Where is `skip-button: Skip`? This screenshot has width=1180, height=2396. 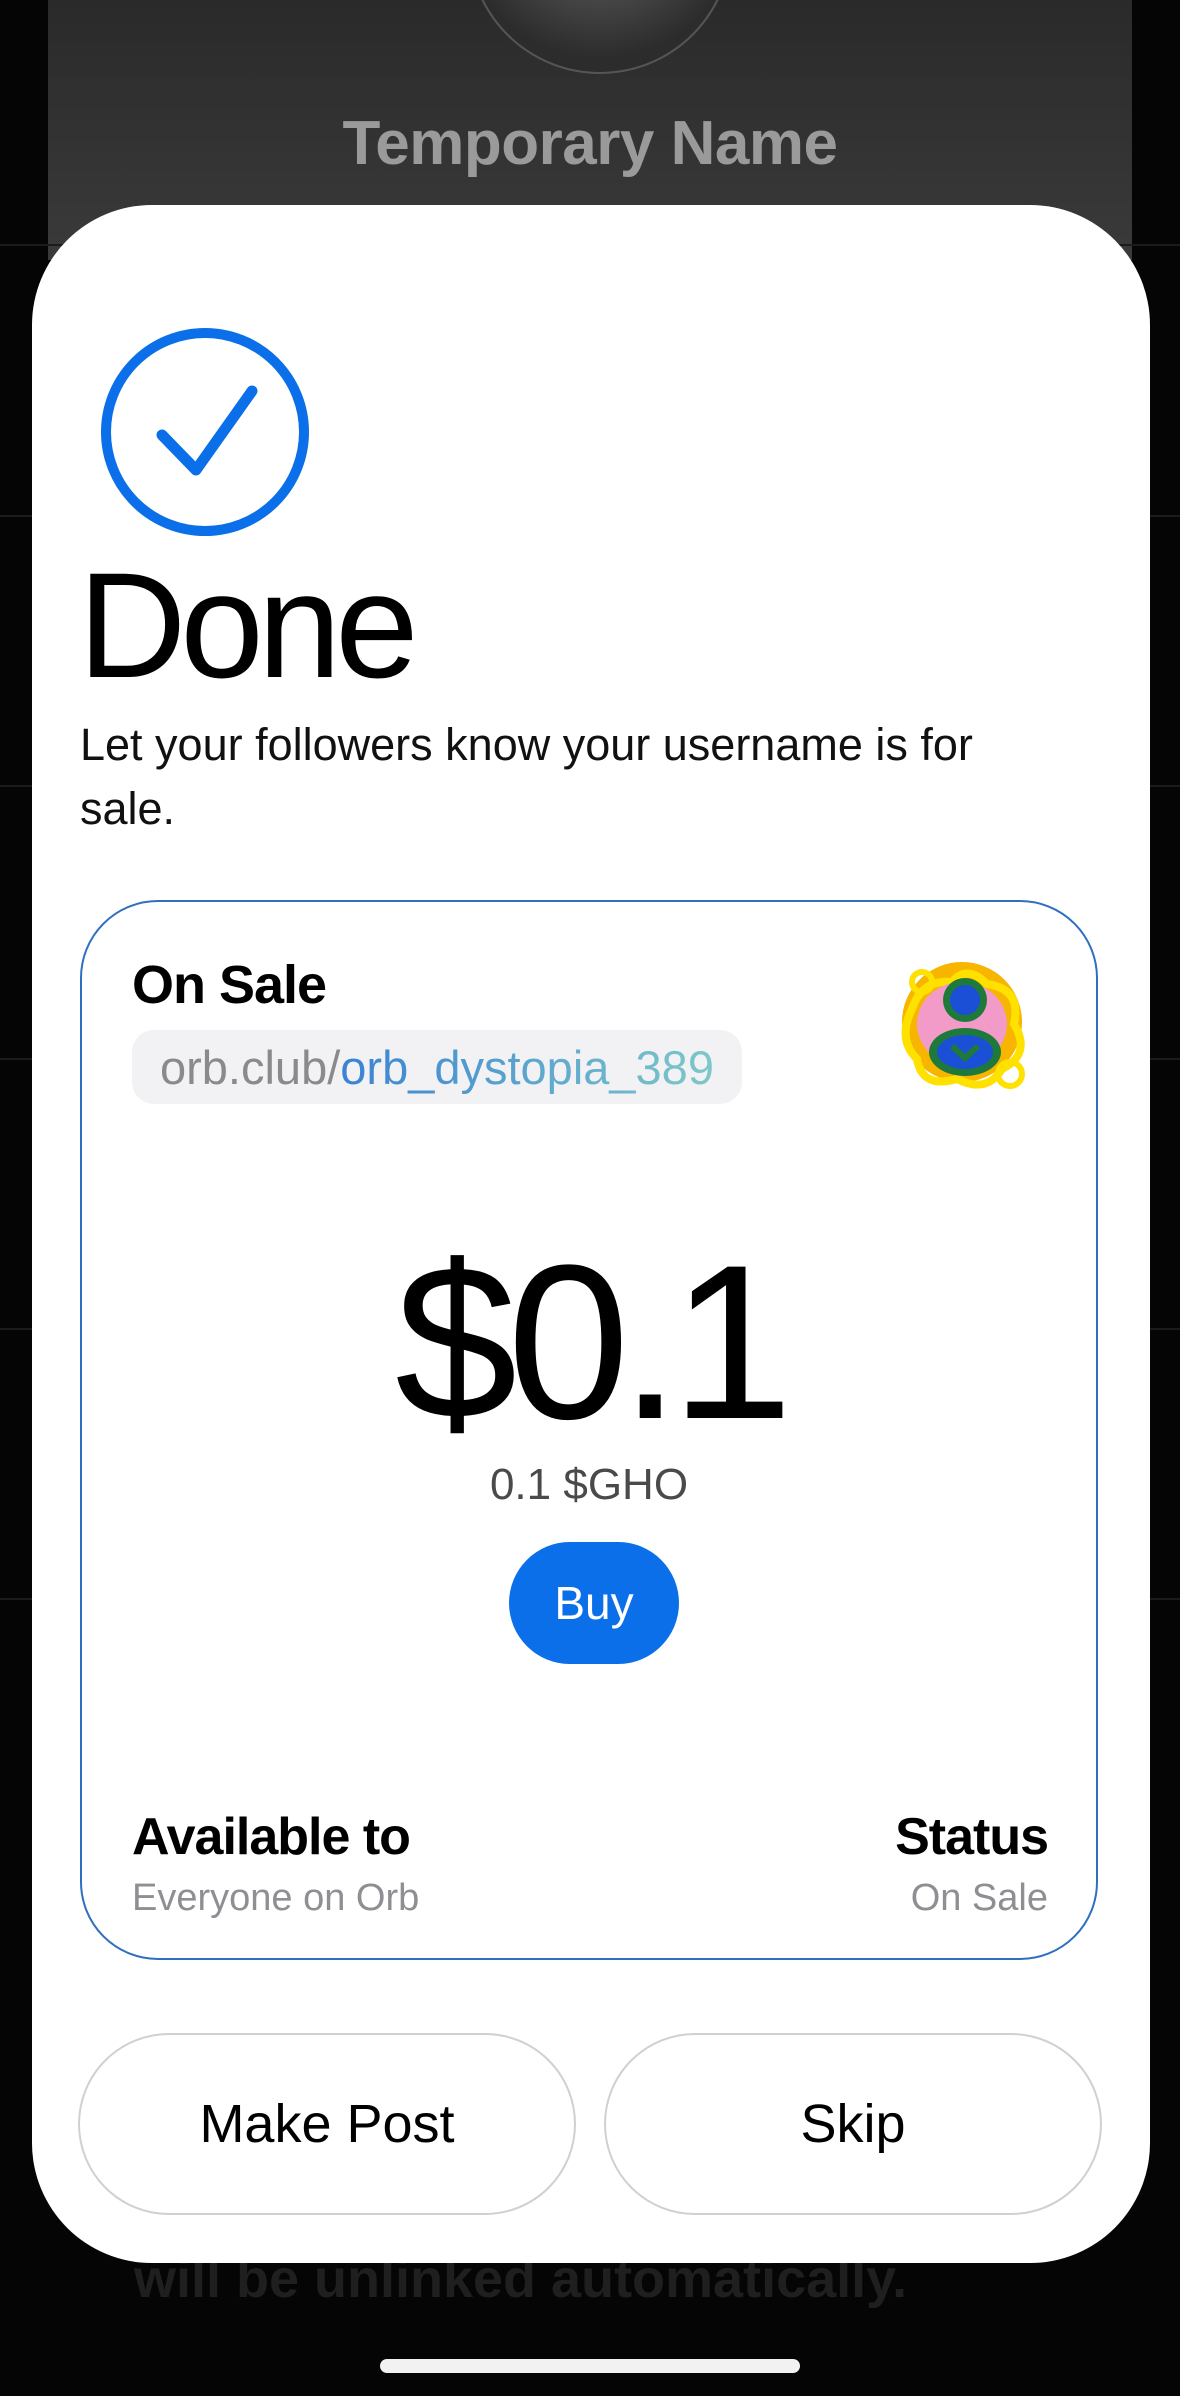
skip-button: Skip is located at coordinates (853, 2124).